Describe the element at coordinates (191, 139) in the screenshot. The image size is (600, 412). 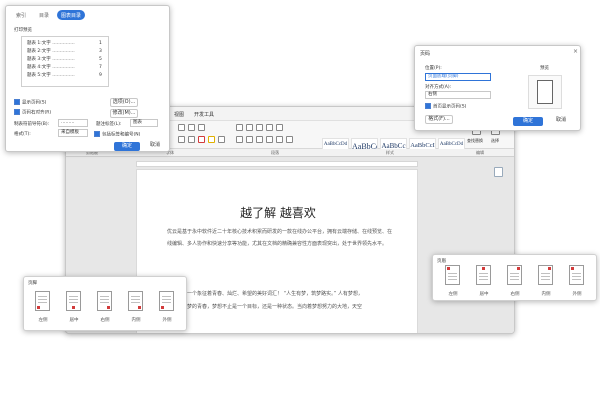
I see `italic-icon` at that location.